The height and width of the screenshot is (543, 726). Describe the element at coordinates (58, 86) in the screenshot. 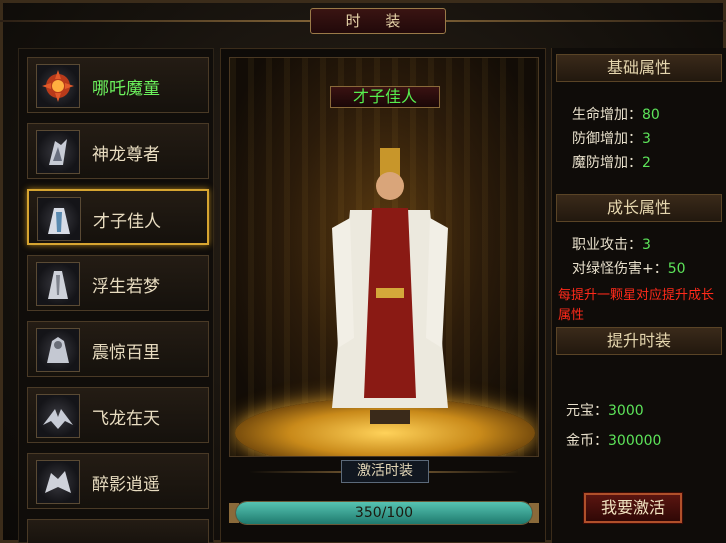

I see `demon-child-icon` at that location.